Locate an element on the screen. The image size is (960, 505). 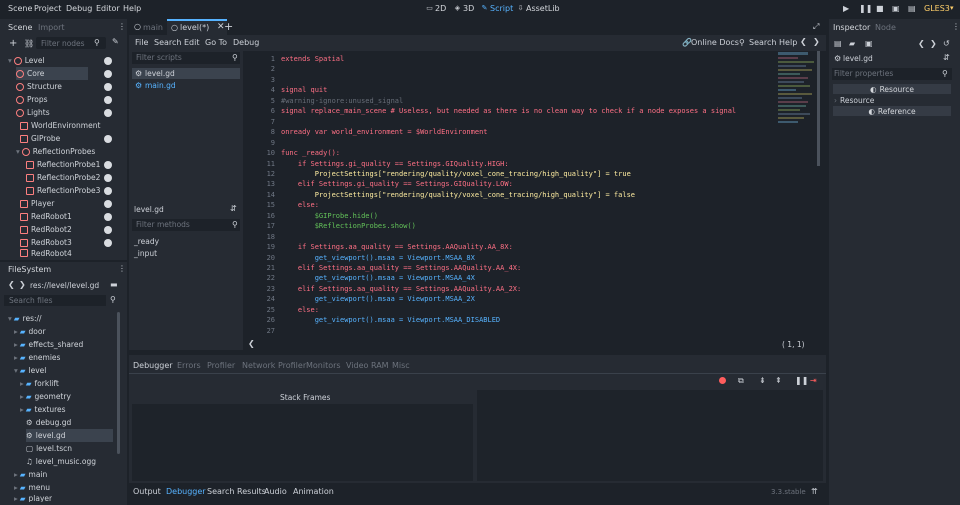
workspace-script: ✎ Script is located at coordinates (497, 8).